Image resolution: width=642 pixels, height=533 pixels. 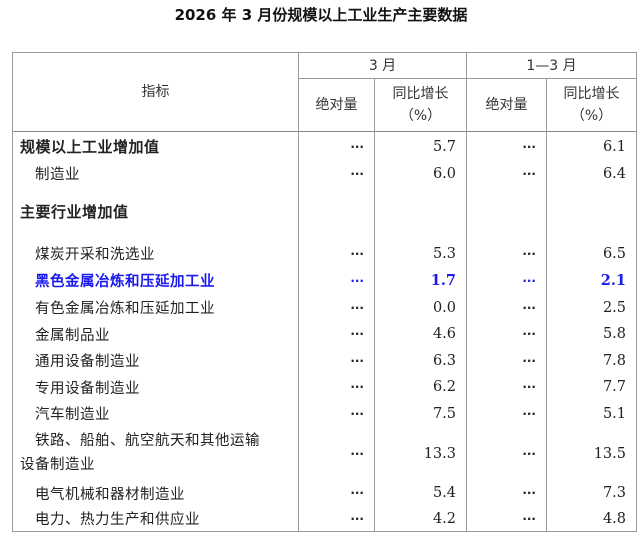 I want to click on yoy-growth-cell: 2.5, so click(x=614, y=307).